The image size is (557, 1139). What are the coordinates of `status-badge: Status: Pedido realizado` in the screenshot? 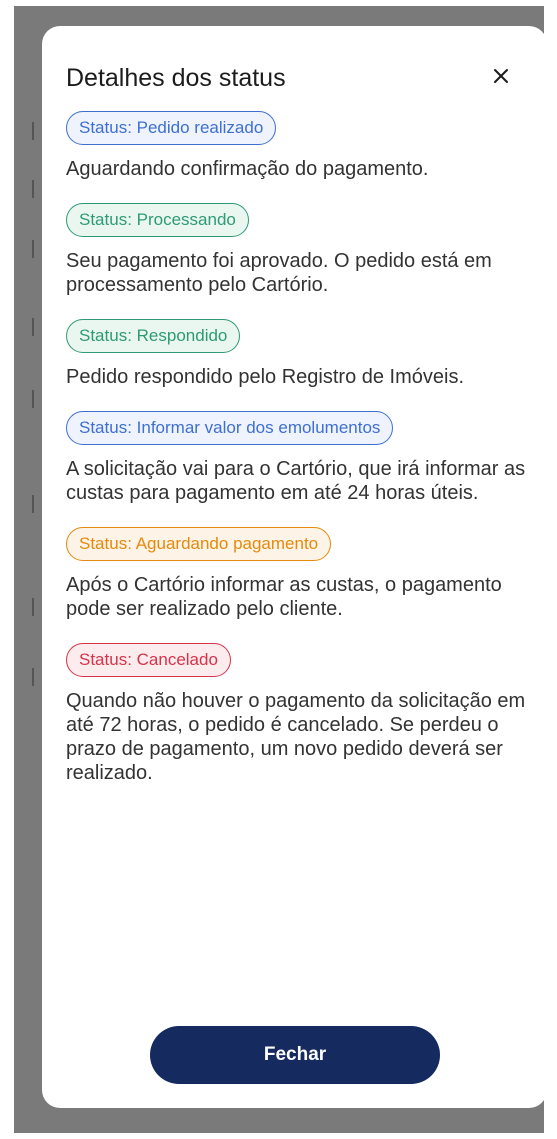 It's located at (171, 128).